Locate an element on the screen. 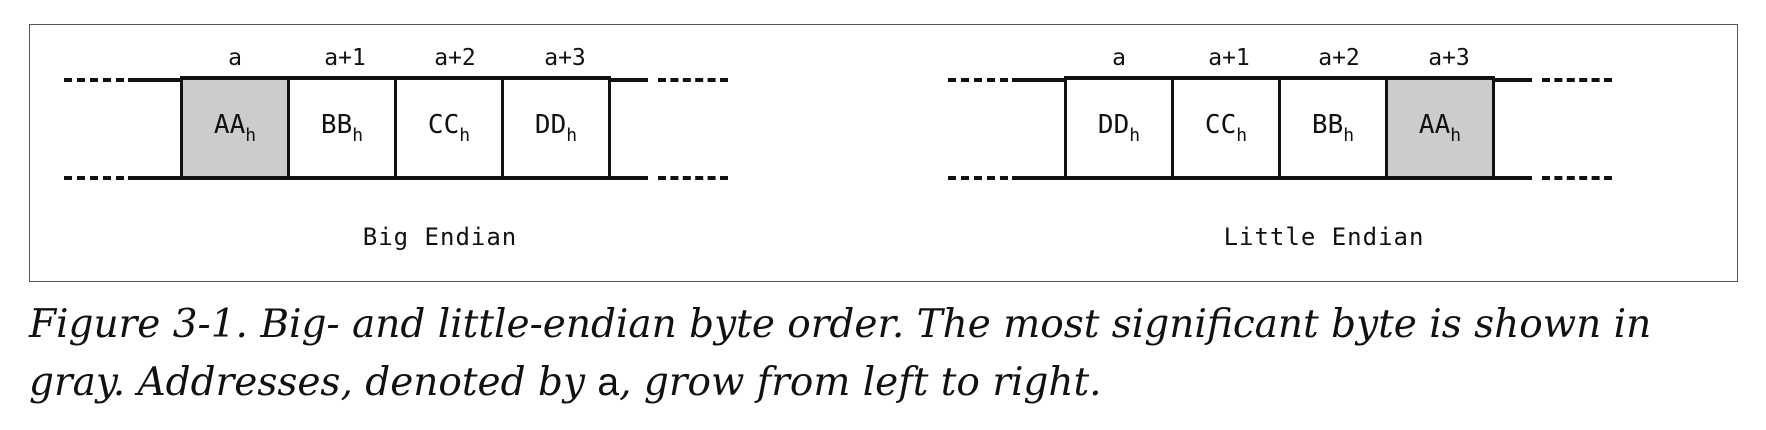 The width and height of the screenshot is (1766, 430). caption-text-end: , grow from left to right. is located at coordinates (860, 382).